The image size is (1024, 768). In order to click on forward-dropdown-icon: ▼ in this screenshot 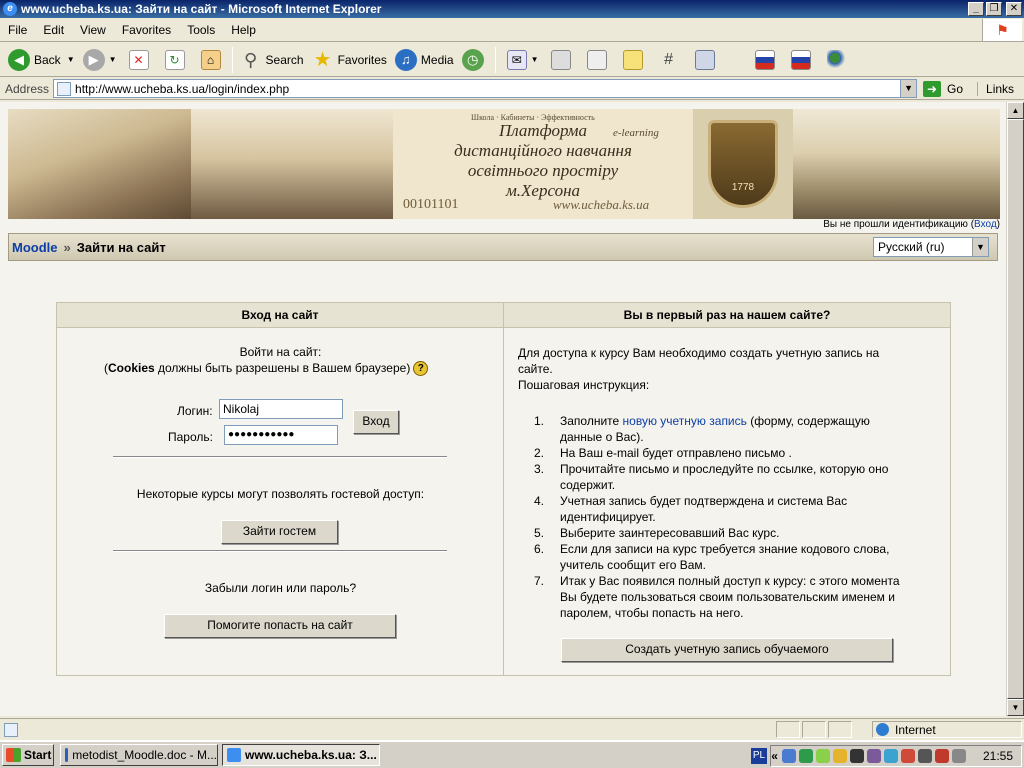, I will do `click(113, 59)`.